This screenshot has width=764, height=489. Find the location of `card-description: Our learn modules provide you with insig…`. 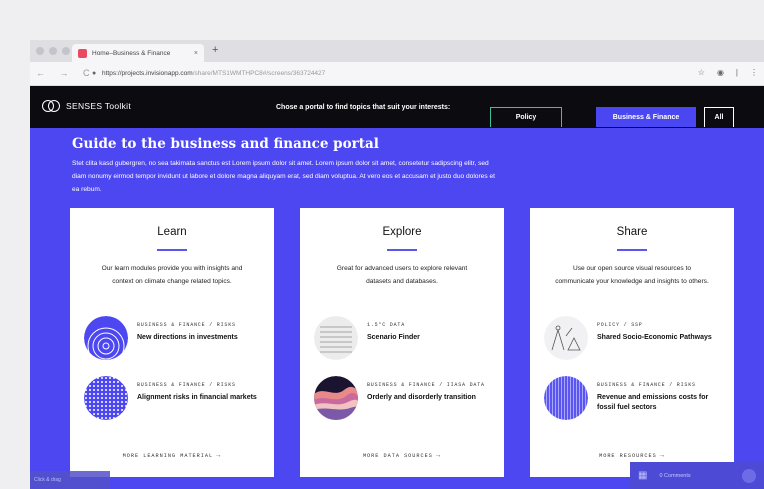

card-description: Our learn modules provide you with insig… is located at coordinates (172, 275).